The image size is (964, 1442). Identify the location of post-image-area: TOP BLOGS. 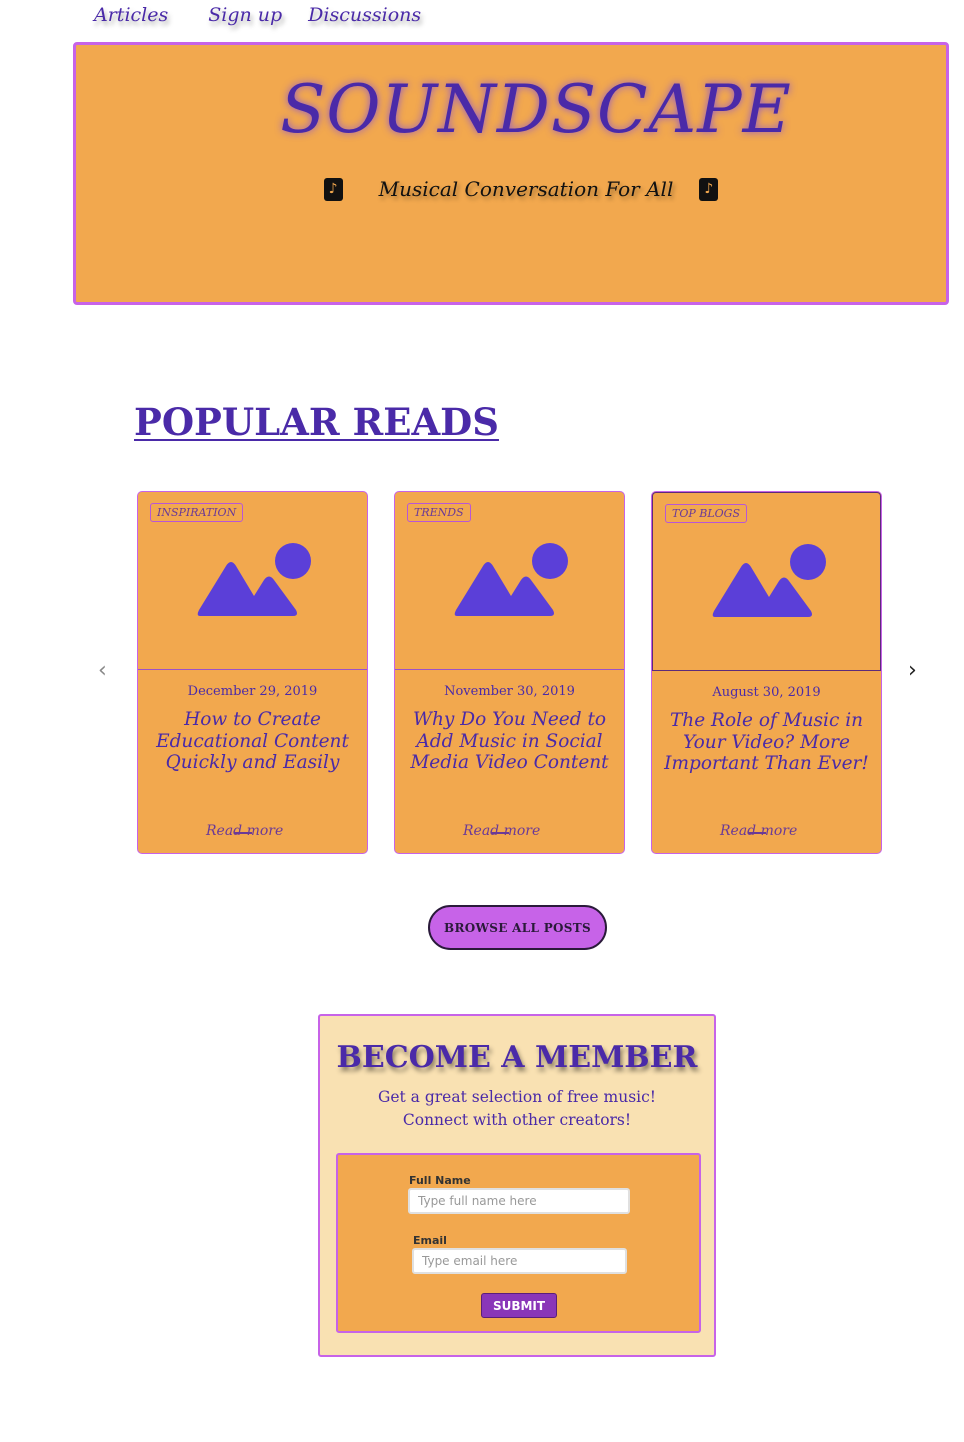
(766, 581).